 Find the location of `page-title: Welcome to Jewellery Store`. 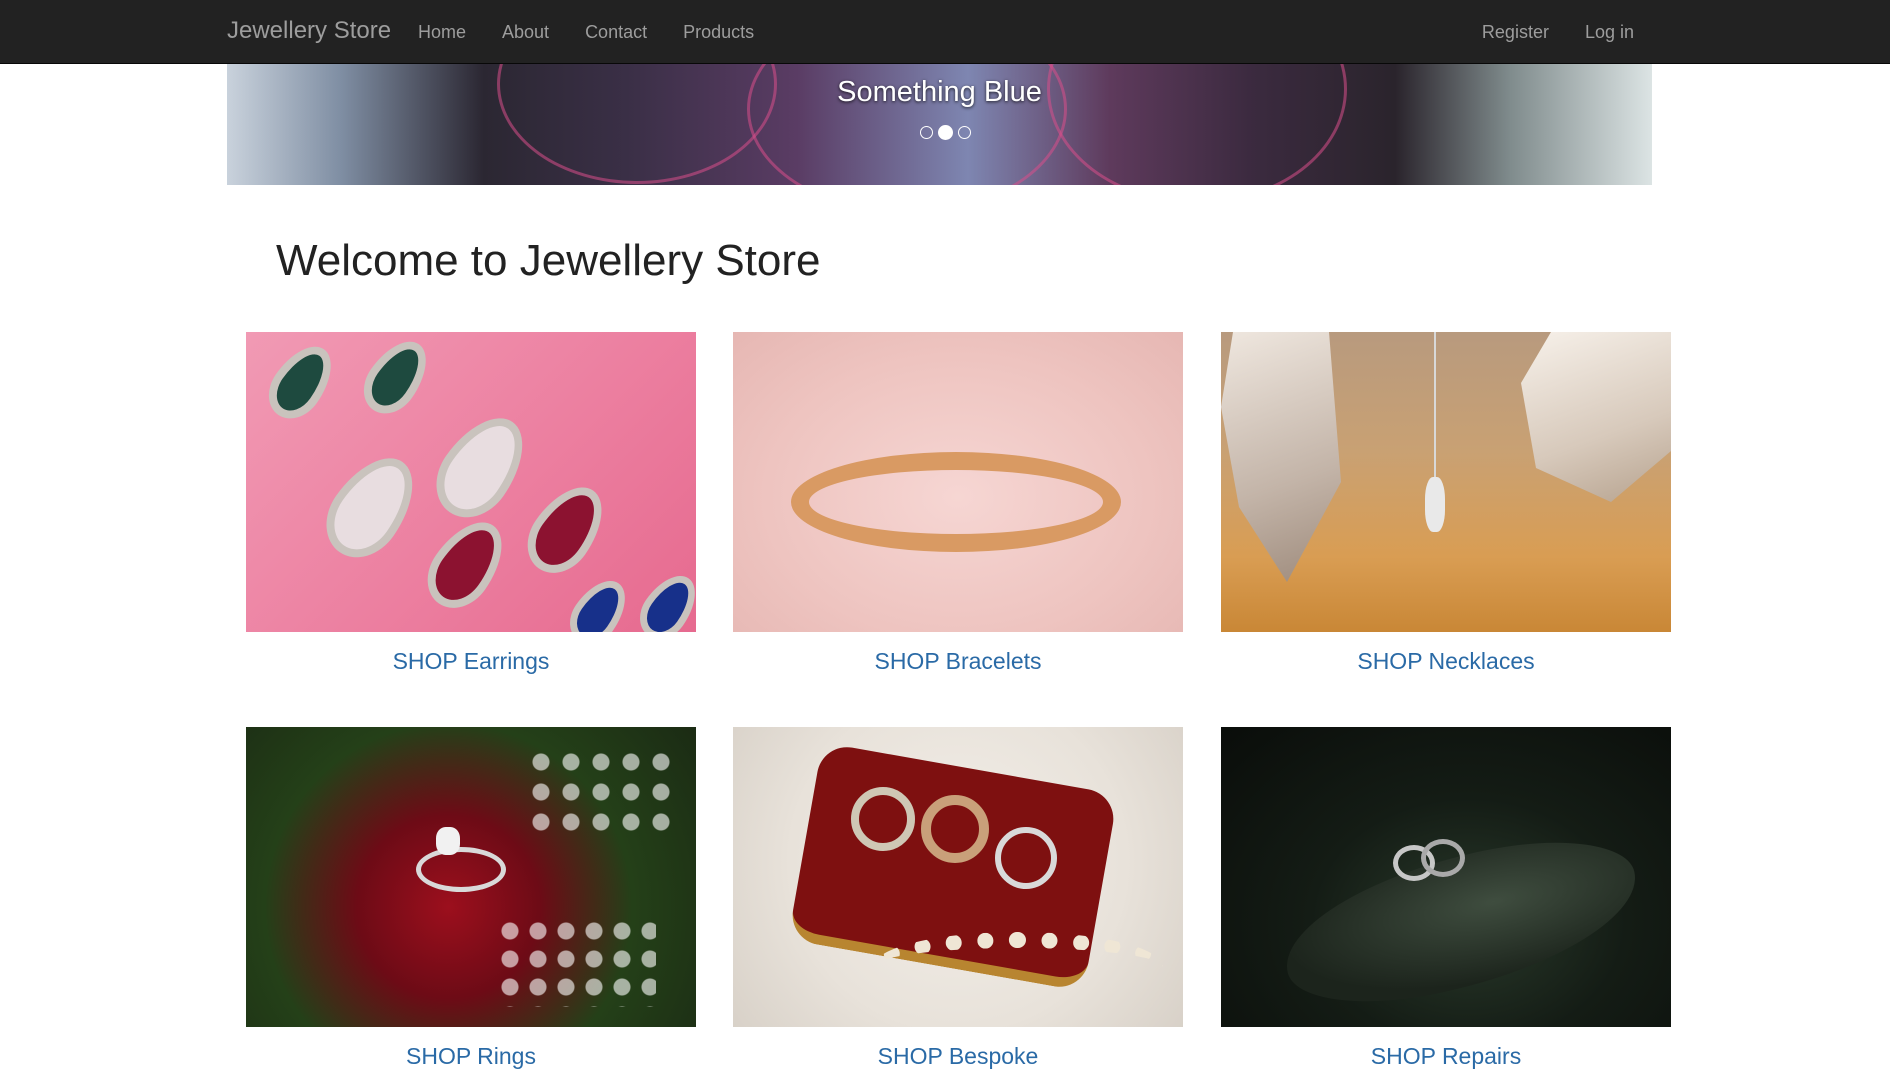

page-title: Welcome to Jewellery Store is located at coordinates (548, 260).